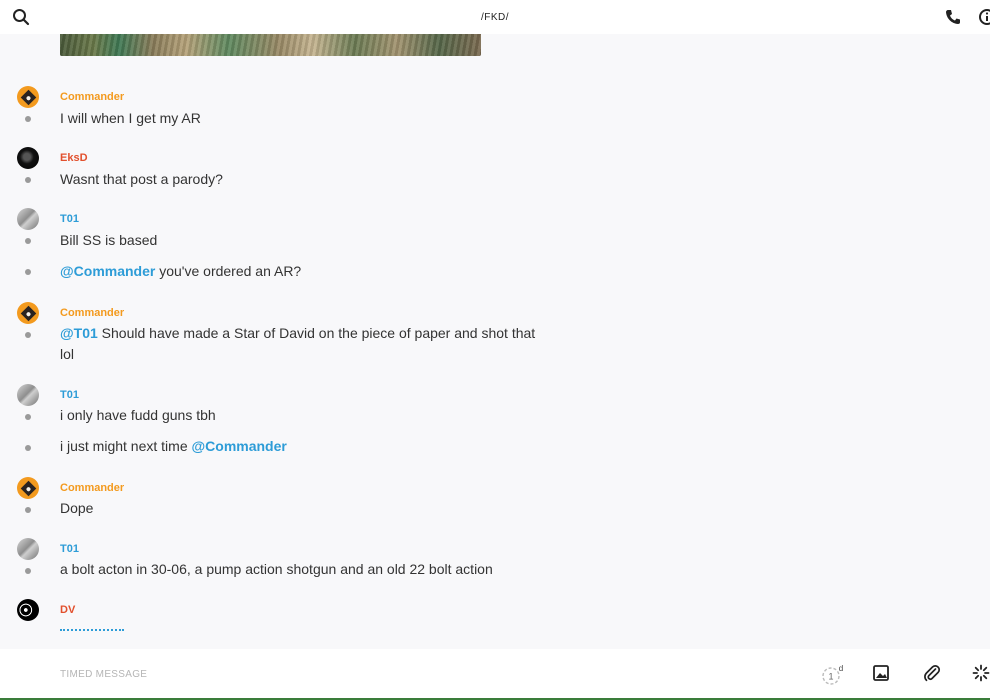 The image size is (990, 700). I want to click on message-text: i just might next time @Commander, so click(305, 446).